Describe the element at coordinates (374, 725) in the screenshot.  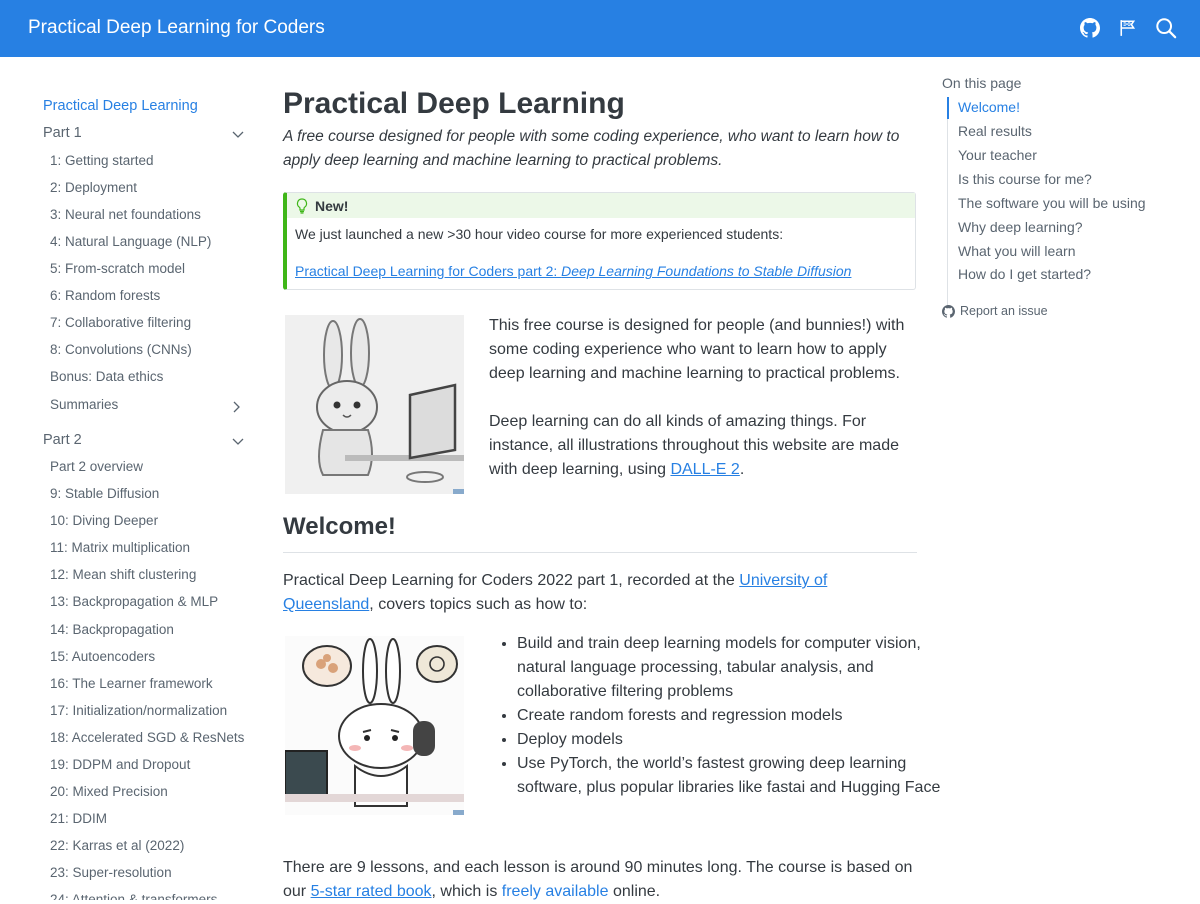
I see `bunny-headphones-illustration` at that location.